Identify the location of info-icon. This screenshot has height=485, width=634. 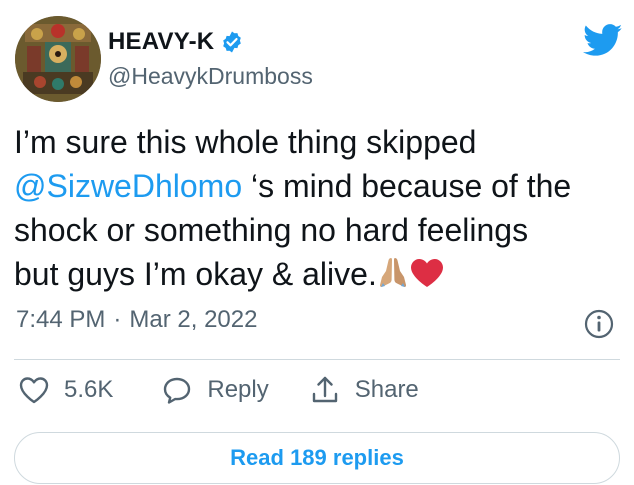
(599, 324).